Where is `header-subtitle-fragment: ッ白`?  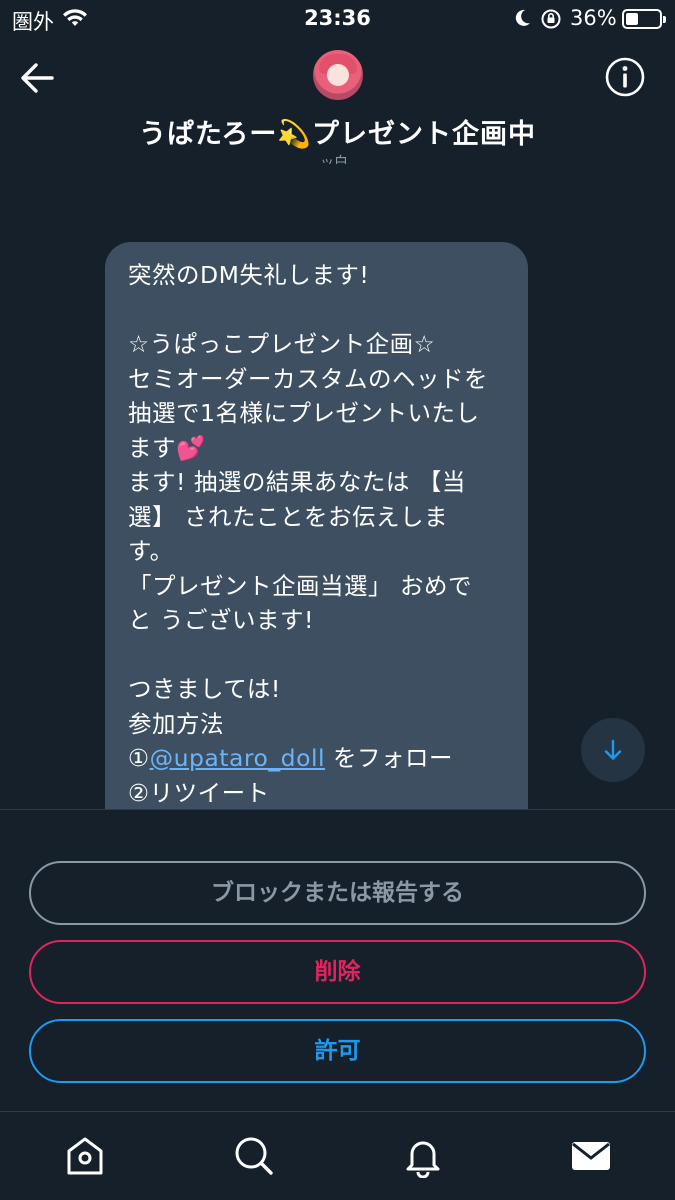 header-subtitle-fragment: ッ白 is located at coordinates (334, 159).